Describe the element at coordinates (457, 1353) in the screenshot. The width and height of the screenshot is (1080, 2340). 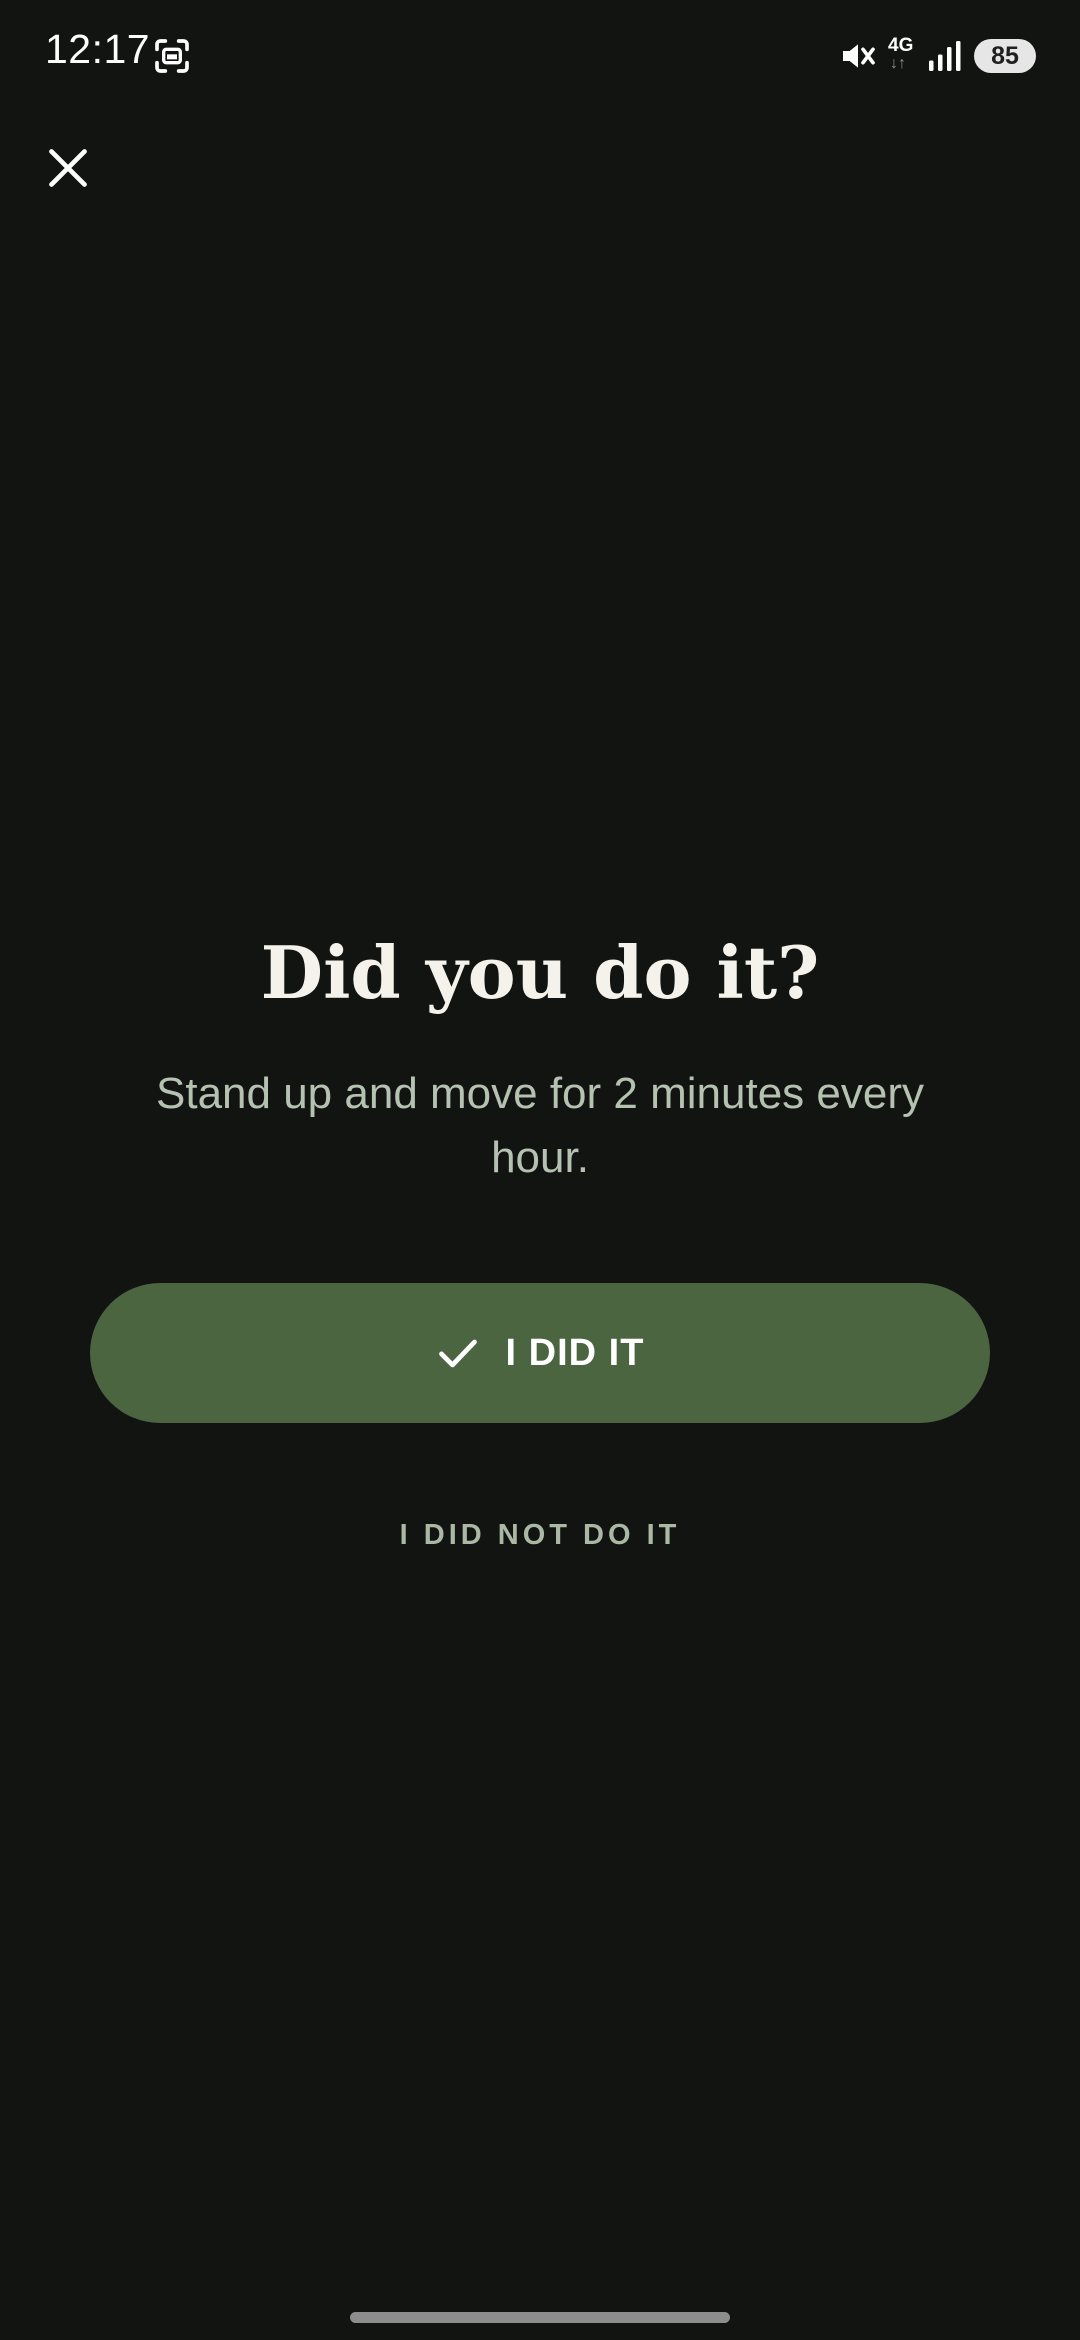
I see `check-icon` at that location.